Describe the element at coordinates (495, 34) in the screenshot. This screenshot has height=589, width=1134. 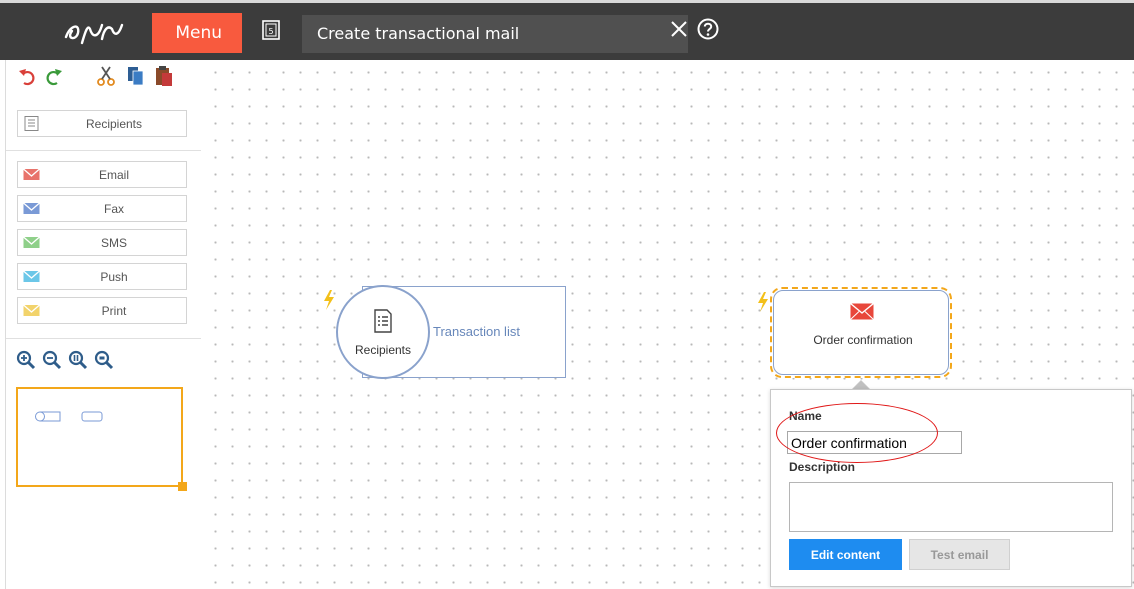
I see `page-title: Create transactional mail` at that location.